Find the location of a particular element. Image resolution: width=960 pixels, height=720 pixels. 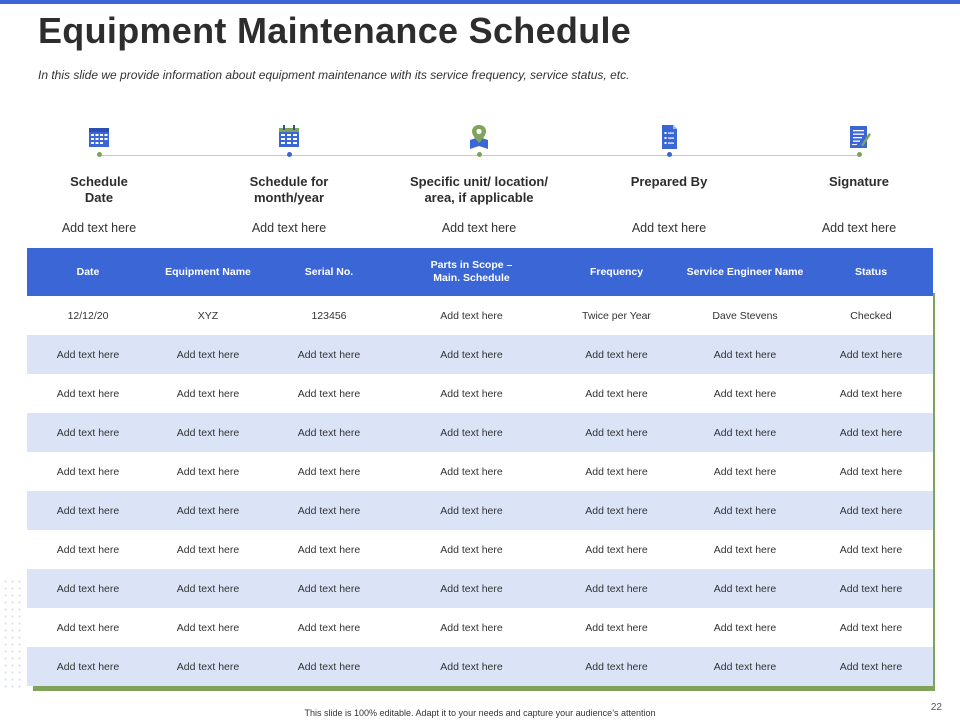

timeline-step-signature: Signature Add text here is located at coordinates (859, 176).